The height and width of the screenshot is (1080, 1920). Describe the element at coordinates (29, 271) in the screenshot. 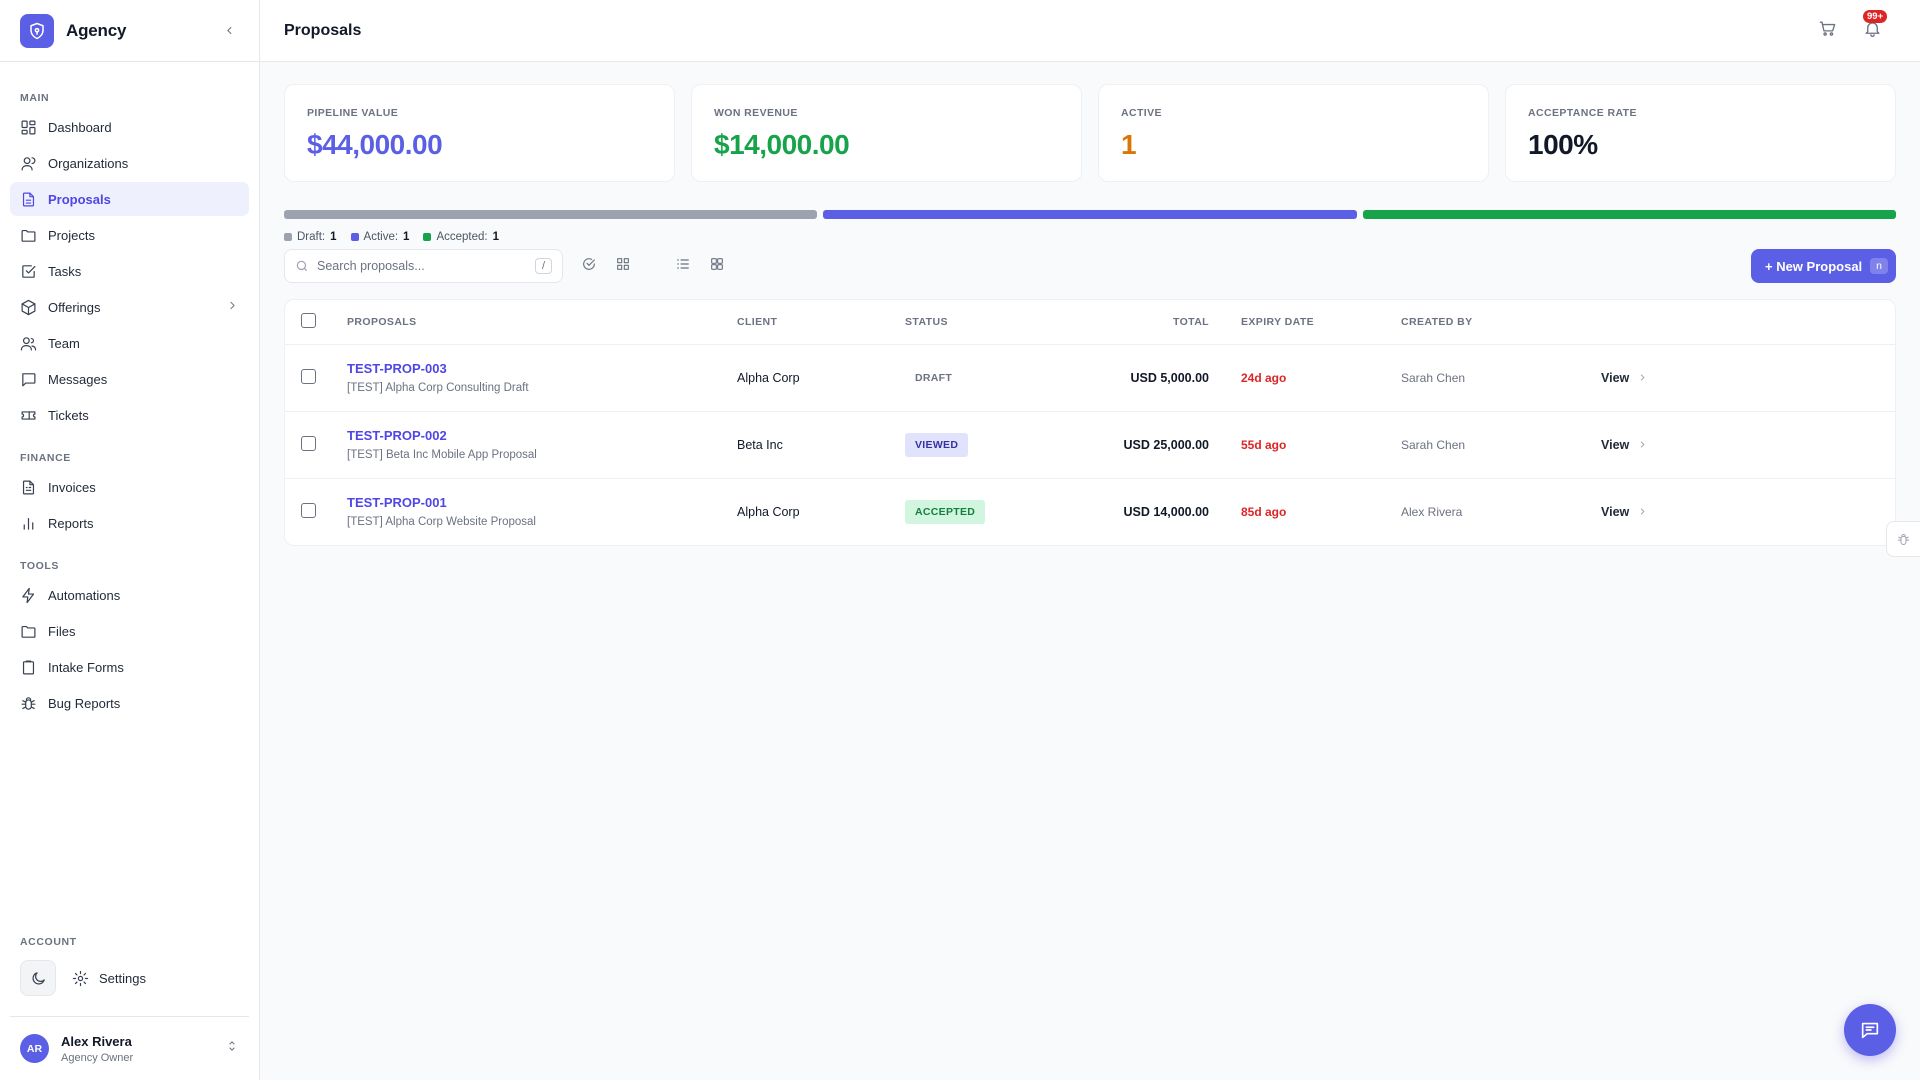

I see `checkbox-icon` at that location.